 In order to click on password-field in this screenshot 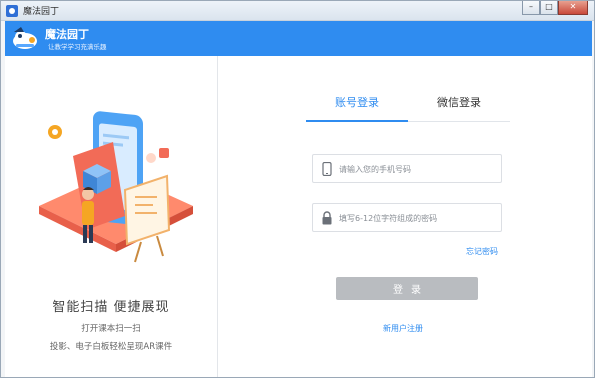, I will do `click(407, 217)`.